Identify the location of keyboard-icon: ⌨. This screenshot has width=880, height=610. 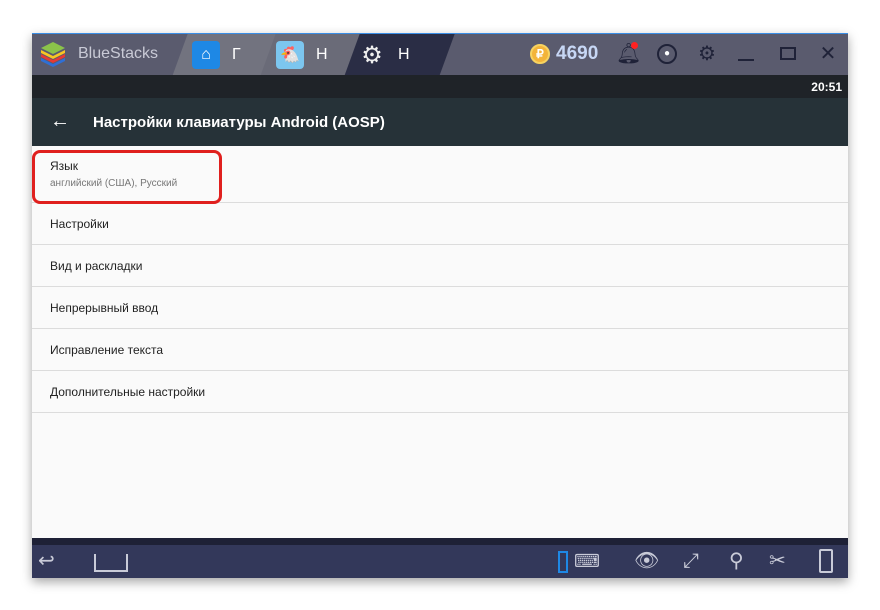
(587, 561).